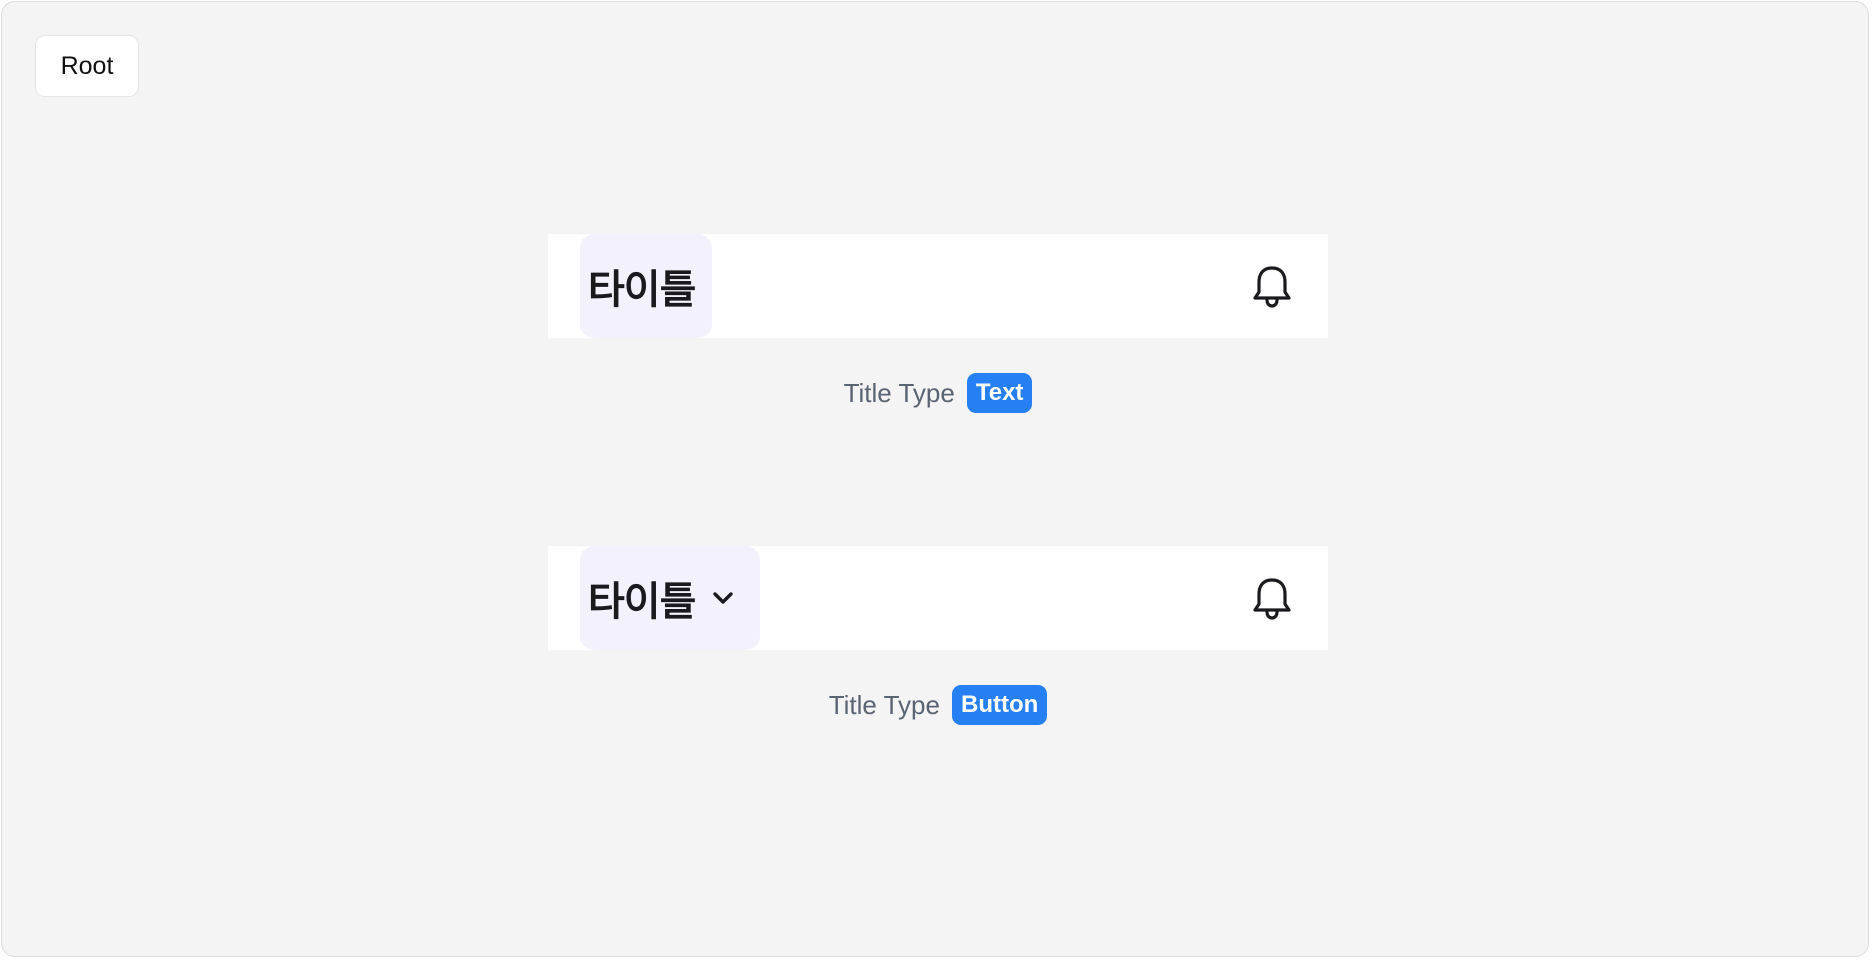  I want to click on caption-text-type: Title Type Text, so click(938, 393).